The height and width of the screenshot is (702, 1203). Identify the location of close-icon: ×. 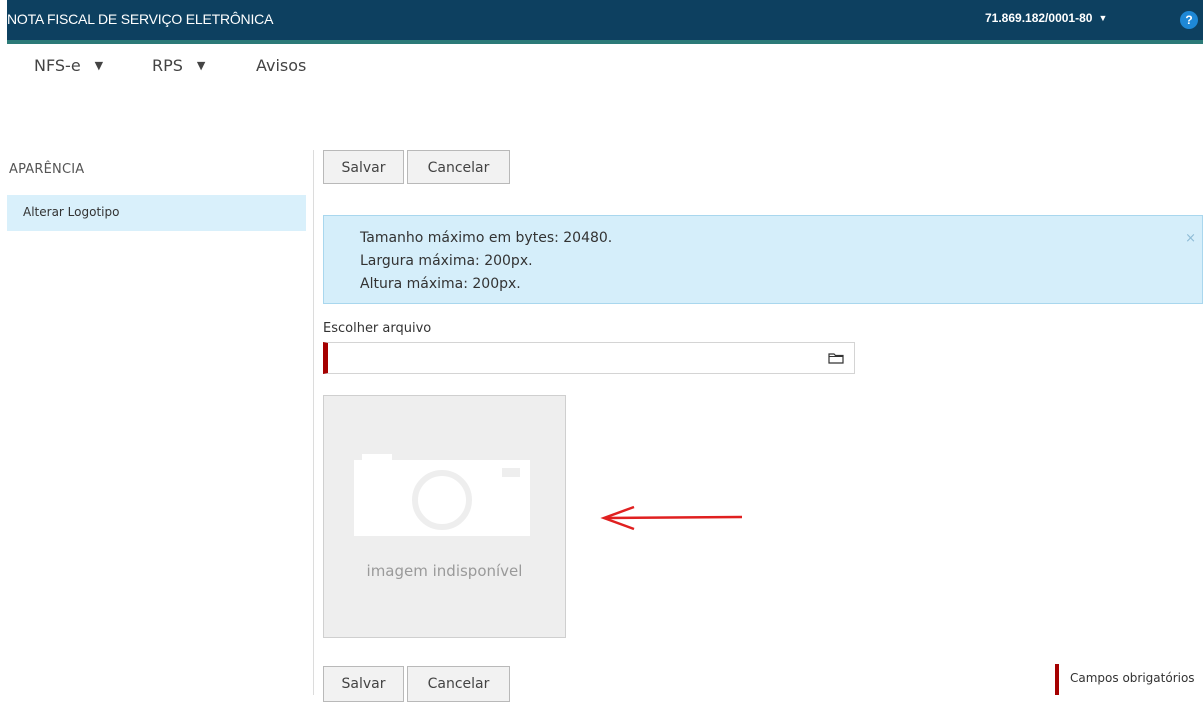
(1190, 238).